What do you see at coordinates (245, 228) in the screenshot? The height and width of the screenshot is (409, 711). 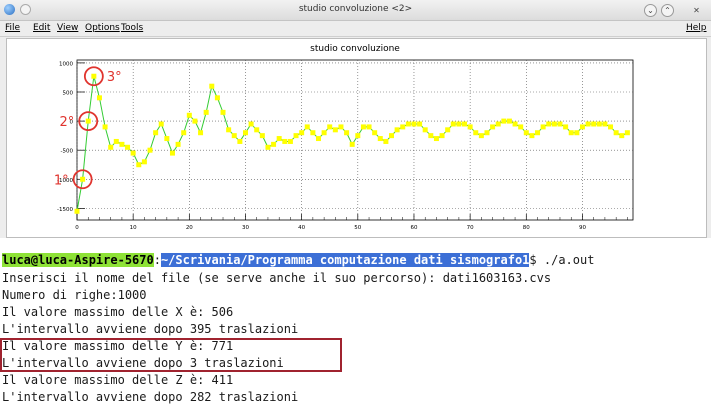 I see `x-tick-label: 30` at bounding box center [245, 228].